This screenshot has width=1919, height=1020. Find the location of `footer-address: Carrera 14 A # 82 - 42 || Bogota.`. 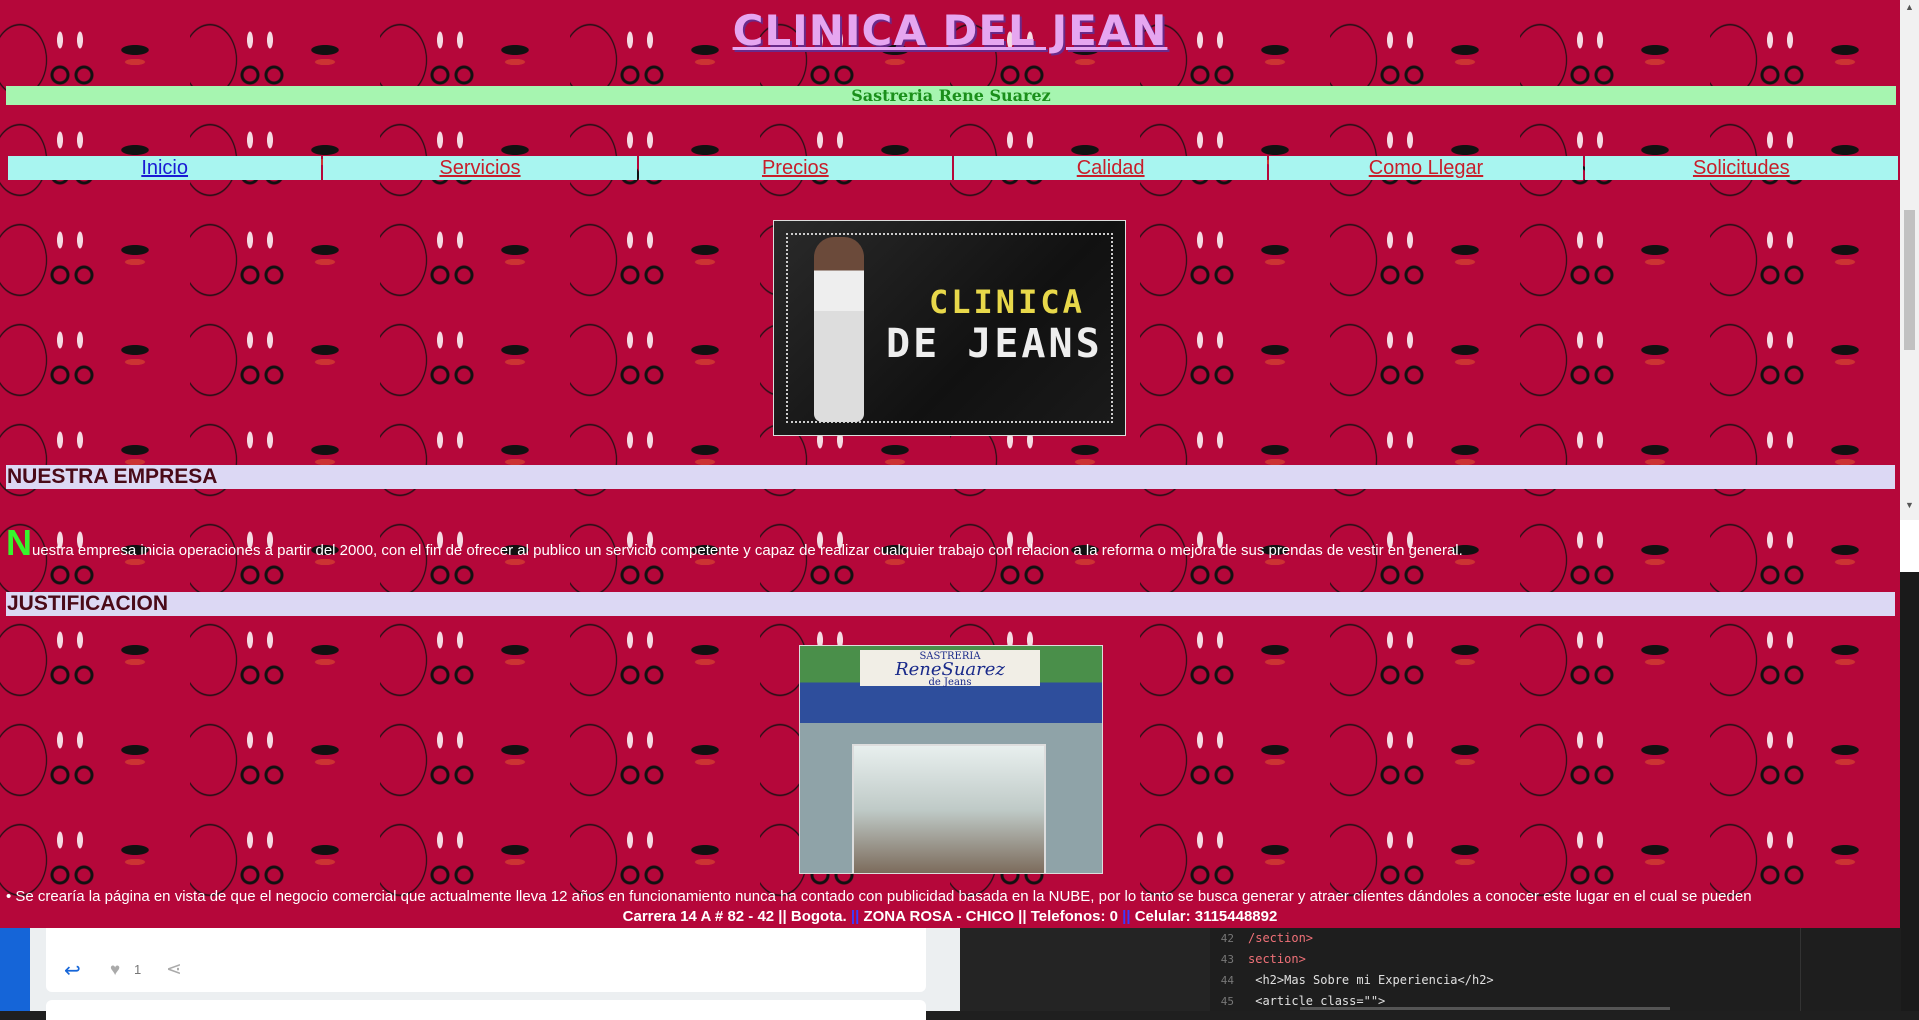

footer-address: Carrera 14 A # 82 - 42 || Bogota. is located at coordinates (734, 916).